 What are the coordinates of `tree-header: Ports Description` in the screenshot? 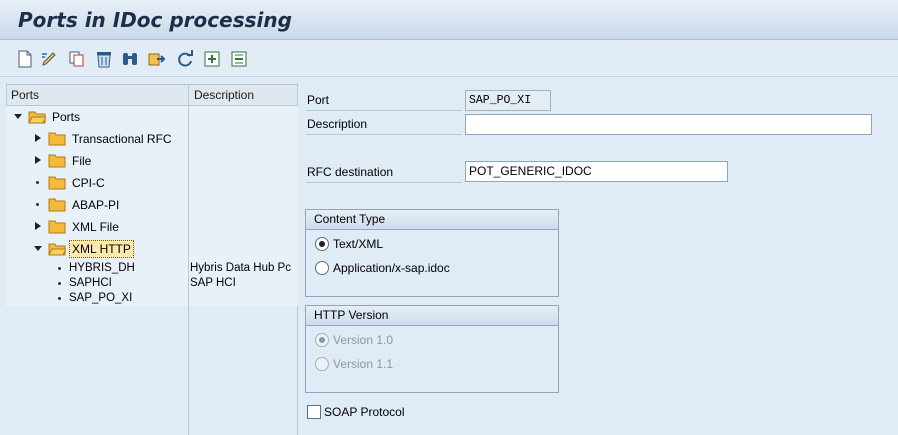 It's located at (152, 95).